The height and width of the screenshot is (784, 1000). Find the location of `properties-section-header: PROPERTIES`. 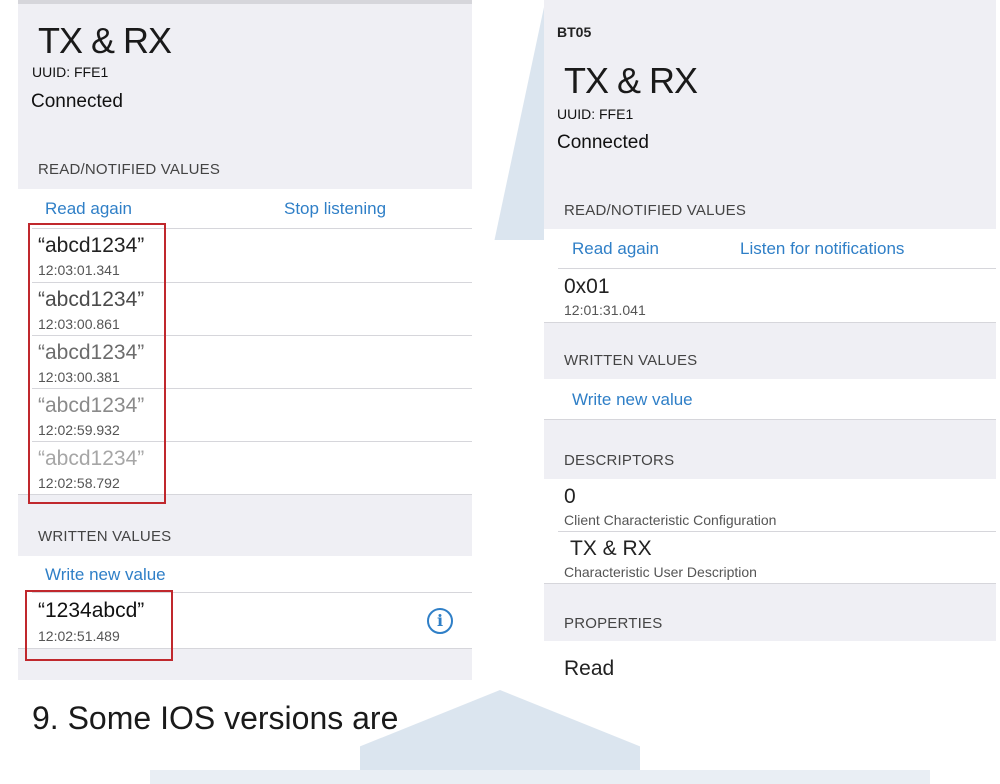

properties-section-header: PROPERTIES is located at coordinates (613, 623).